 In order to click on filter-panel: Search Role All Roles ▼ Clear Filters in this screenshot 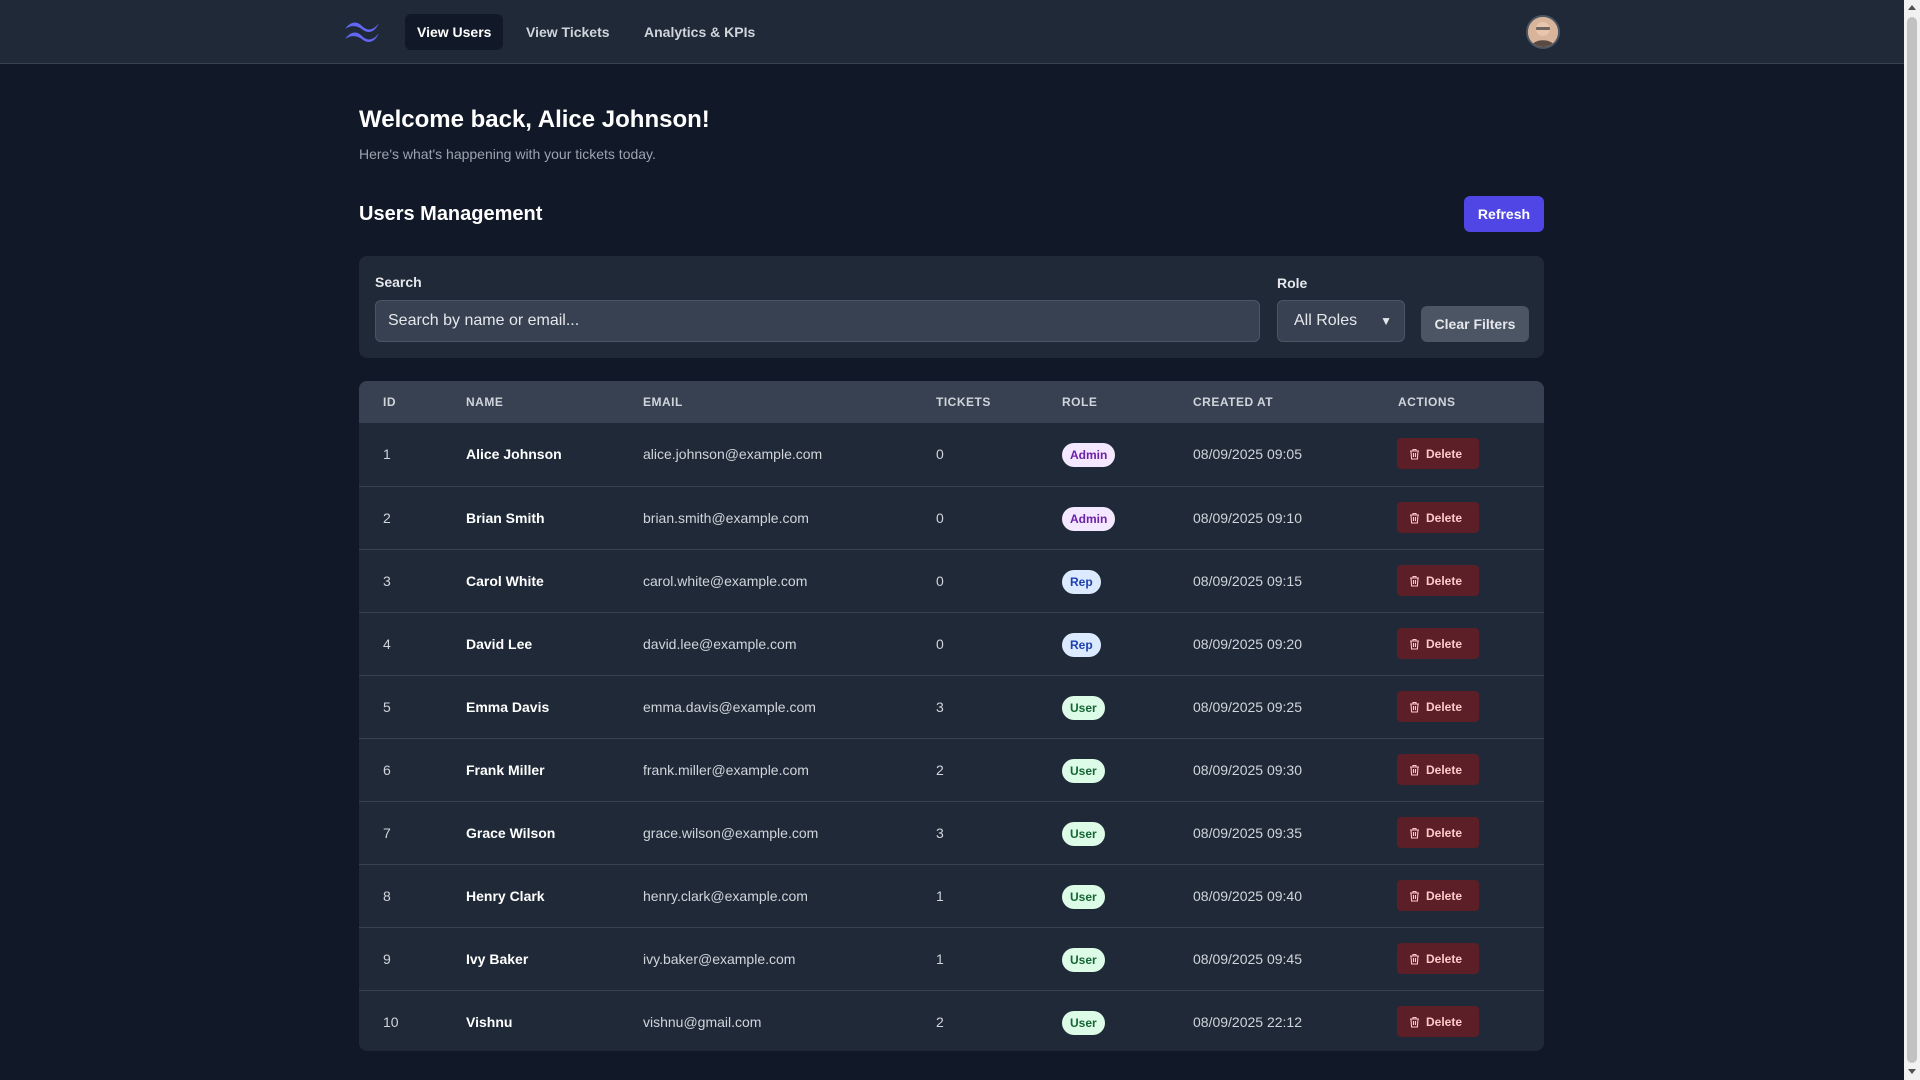, I will do `click(951, 307)`.